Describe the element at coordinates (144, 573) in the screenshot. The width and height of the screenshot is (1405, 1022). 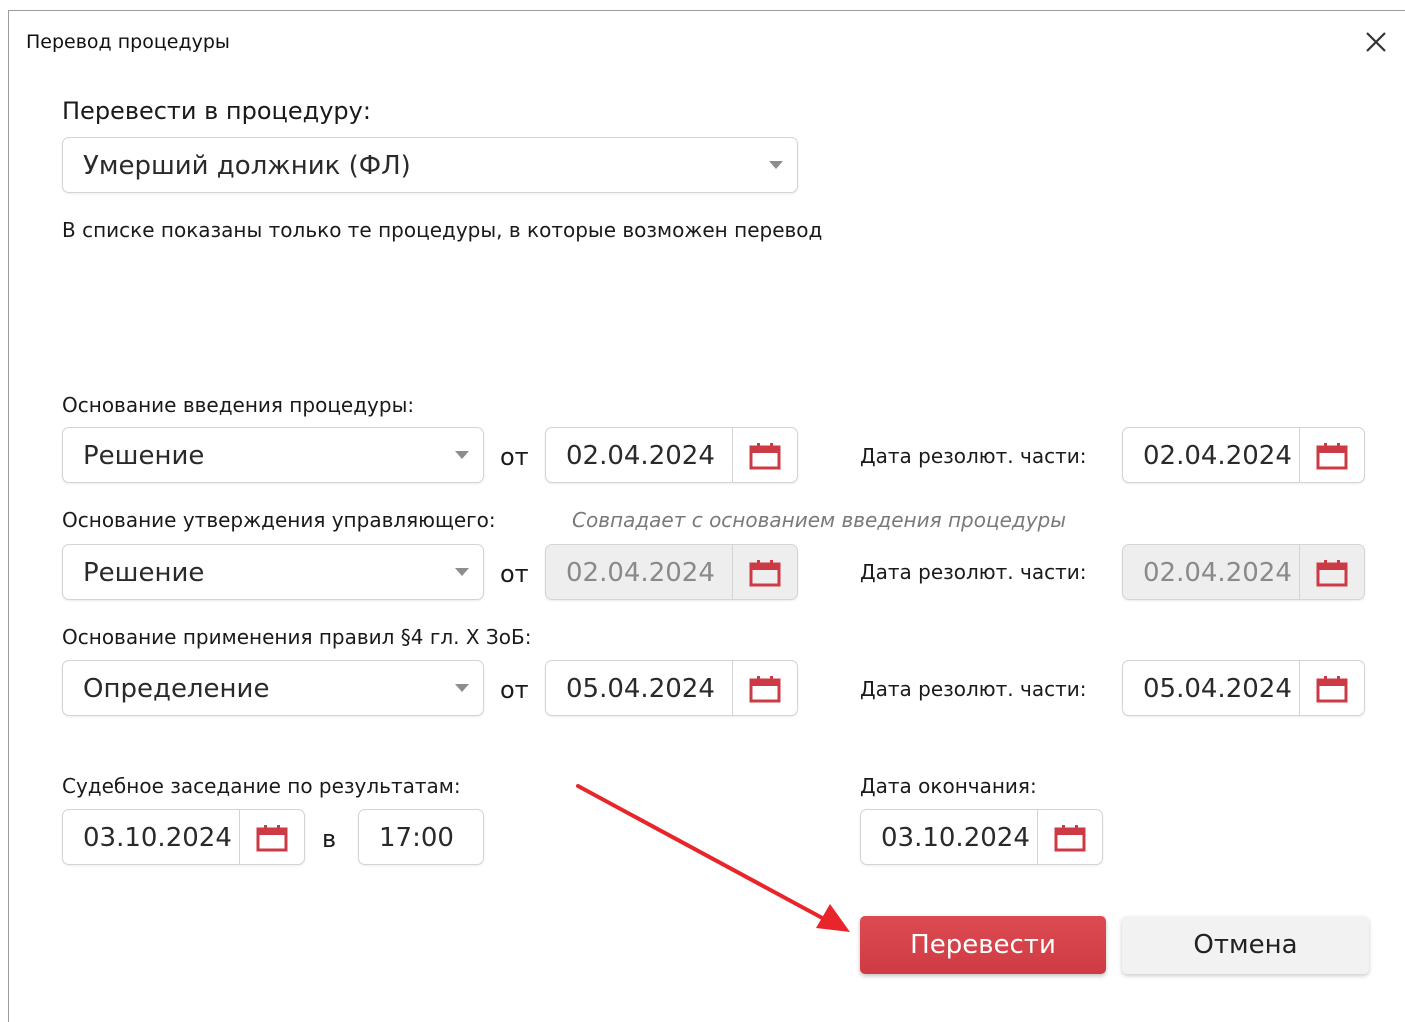
I see `manager-basis-type-value: Решение` at that location.